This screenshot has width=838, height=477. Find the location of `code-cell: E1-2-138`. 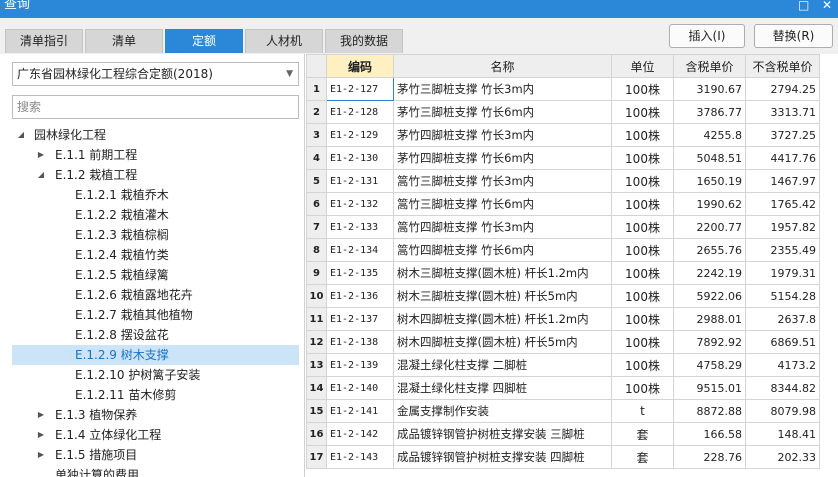

code-cell: E1-2-138 is located at coordinates (360, 342).